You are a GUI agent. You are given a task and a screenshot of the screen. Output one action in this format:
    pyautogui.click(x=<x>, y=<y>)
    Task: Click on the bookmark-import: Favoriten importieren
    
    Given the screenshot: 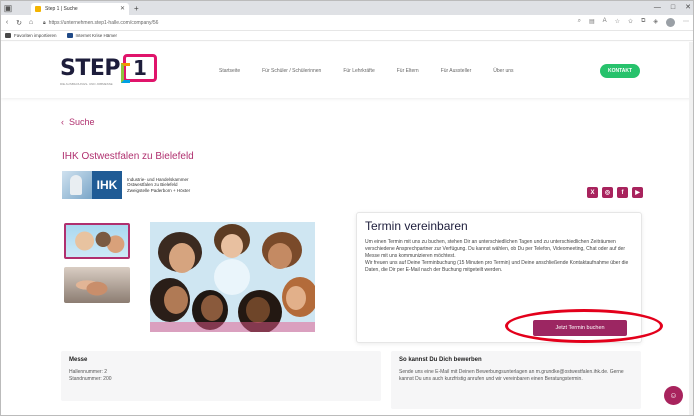 What is the action you would take?
    pyautogui.click(x=31, y=35)
    